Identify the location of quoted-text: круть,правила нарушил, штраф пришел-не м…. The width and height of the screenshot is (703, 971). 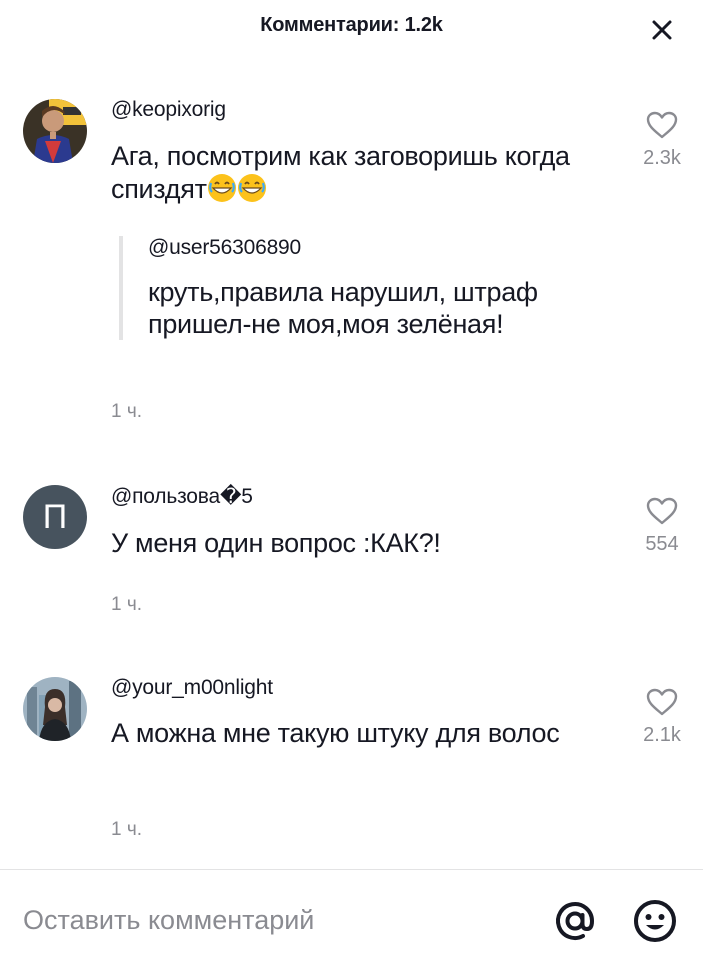
(343, 308).